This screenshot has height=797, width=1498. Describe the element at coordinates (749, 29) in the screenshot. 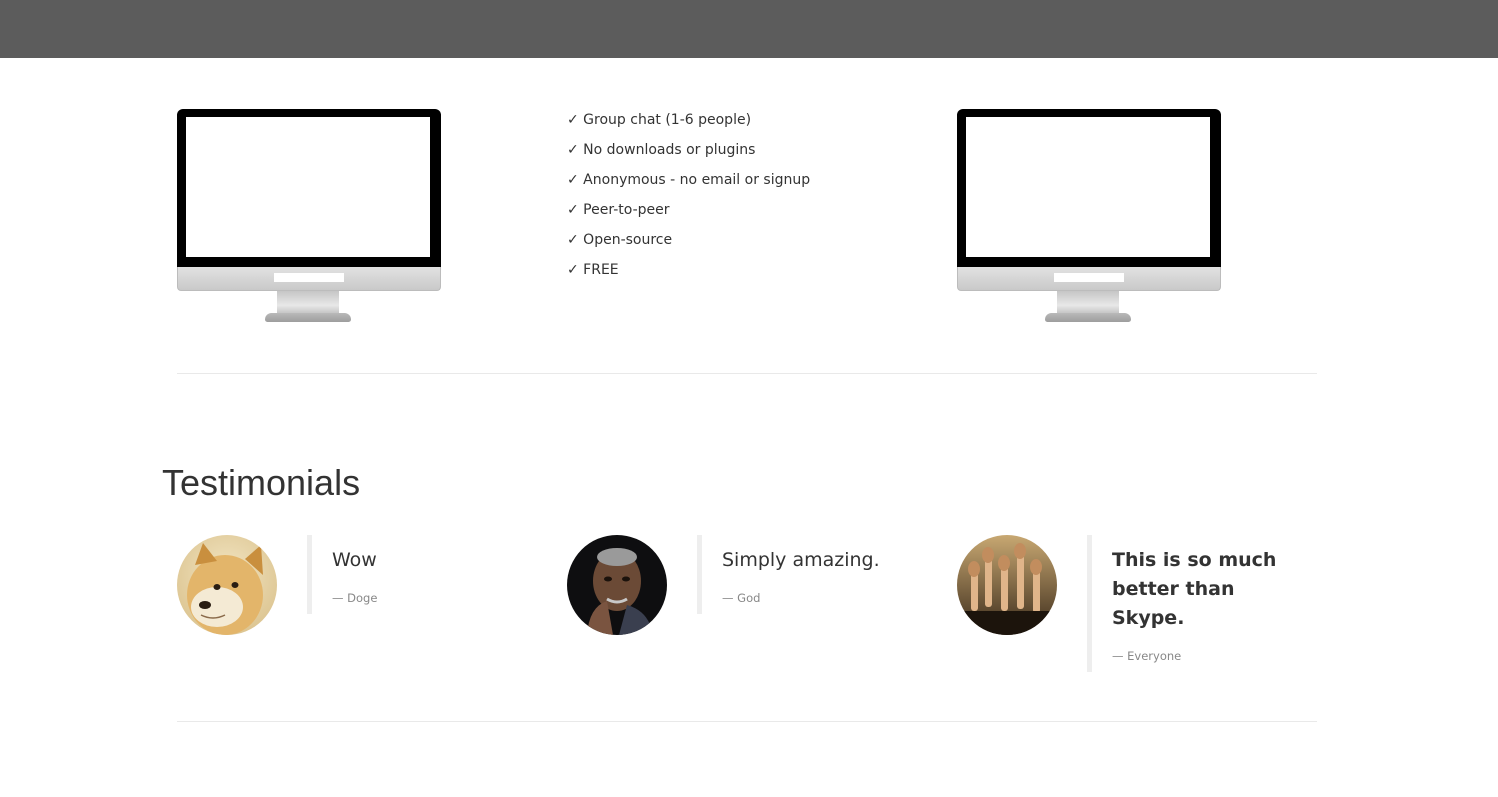

I see `top-navbar` at that location.